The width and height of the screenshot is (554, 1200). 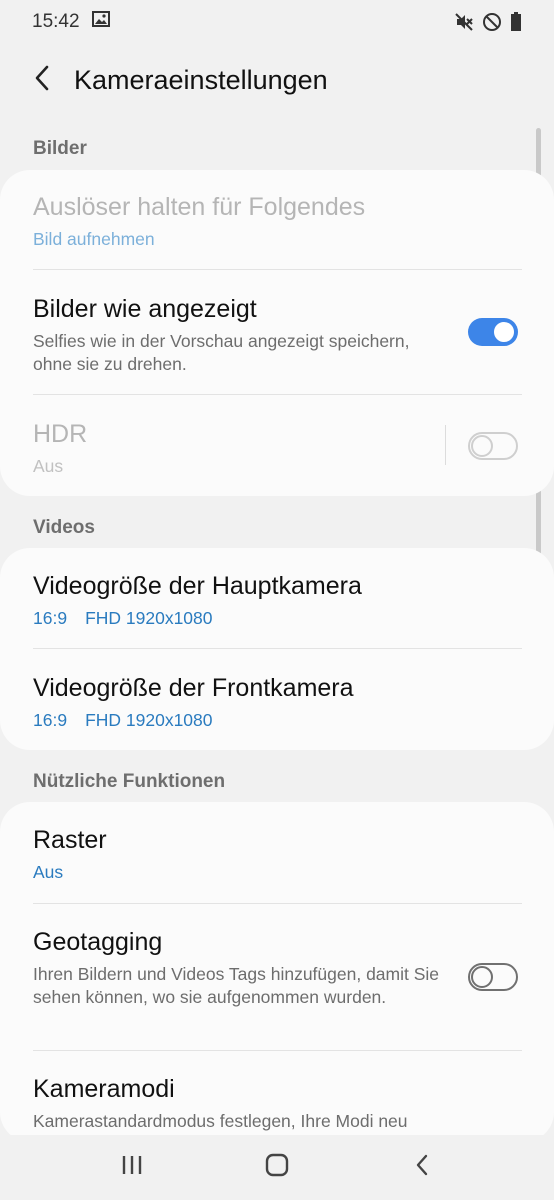 What do you see at coordinates (98, 942) in the screenshot?
I see `setting-title: Geotagging` at bounding box center [98, 942].